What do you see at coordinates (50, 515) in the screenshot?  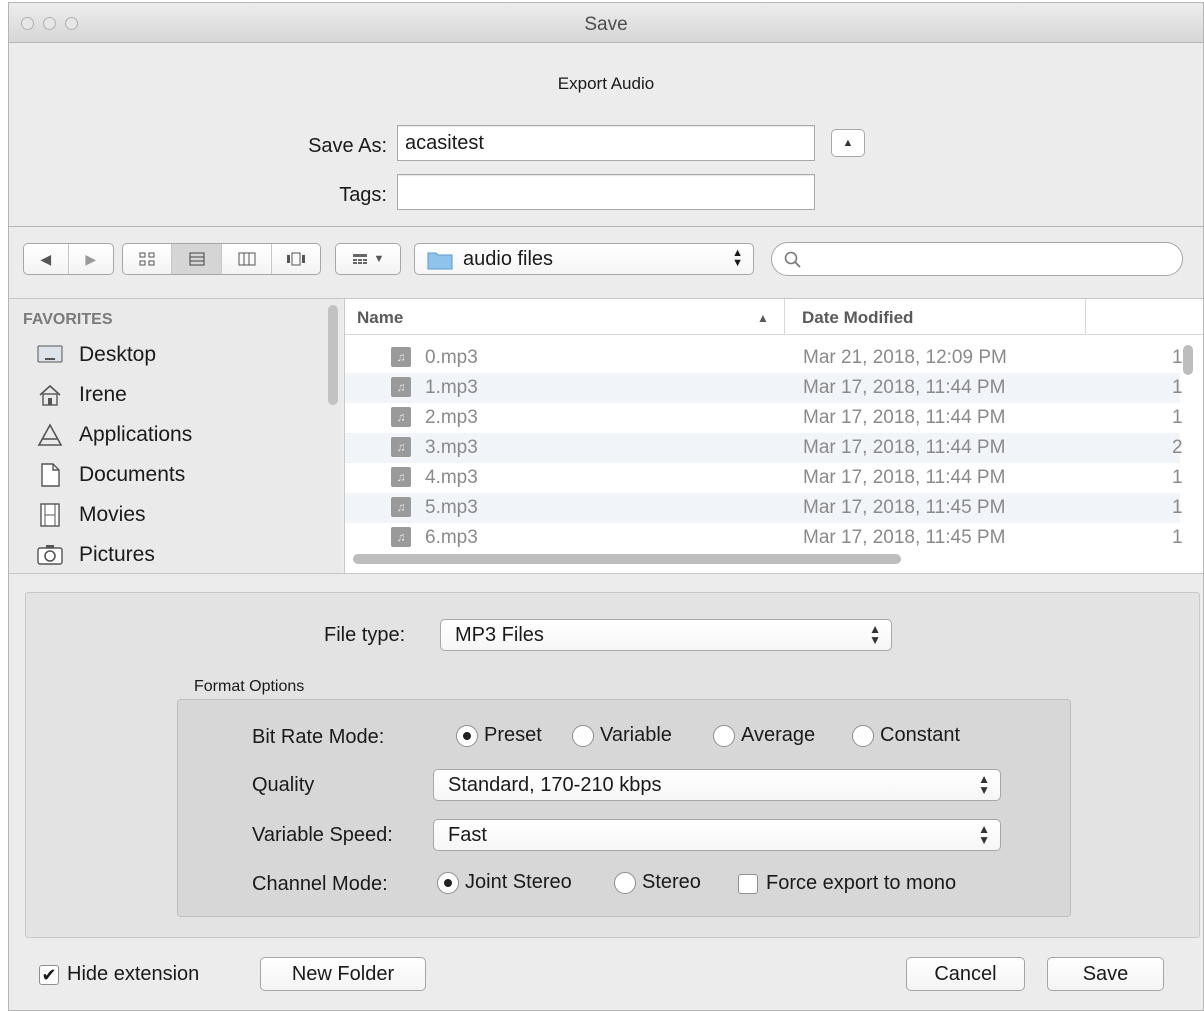 I see `movies-icon` at bounding box center [50, 515].